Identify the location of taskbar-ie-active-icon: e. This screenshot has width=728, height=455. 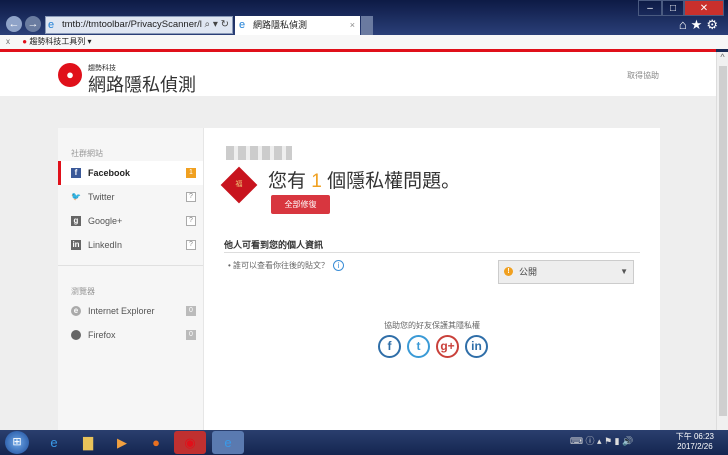
(228, 442).